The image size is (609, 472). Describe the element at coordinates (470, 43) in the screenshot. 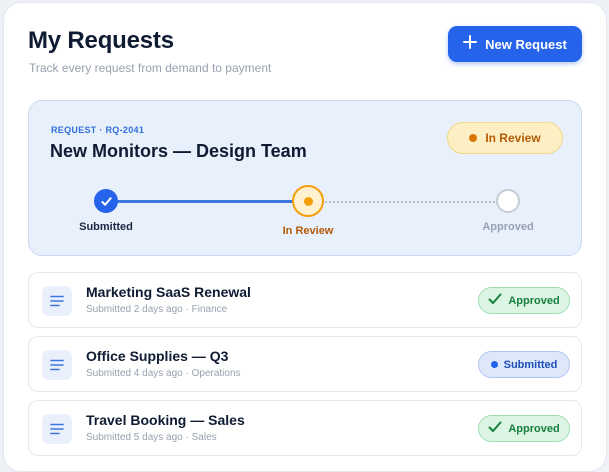

I see `plus-icon` at that location.